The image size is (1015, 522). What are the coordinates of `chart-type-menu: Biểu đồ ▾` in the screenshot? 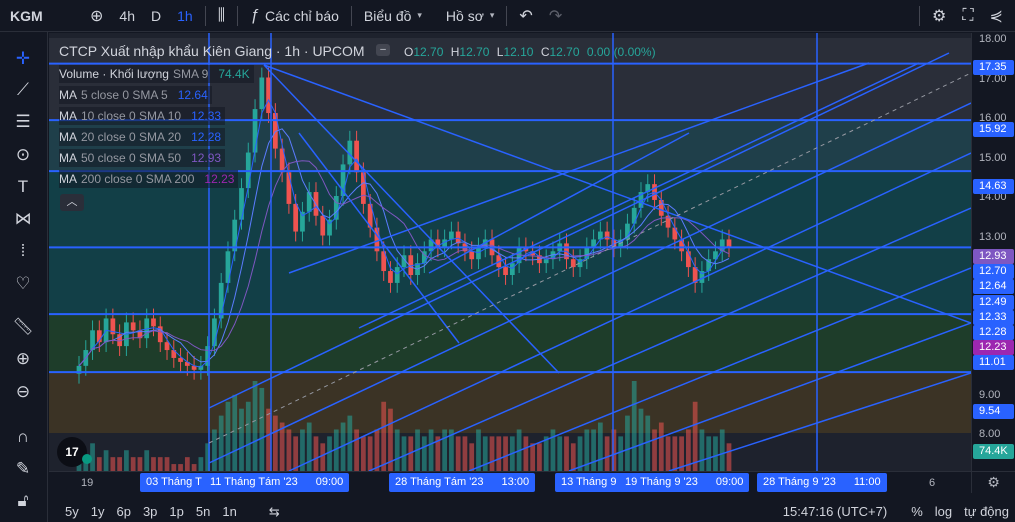 It's located at (393, 16).